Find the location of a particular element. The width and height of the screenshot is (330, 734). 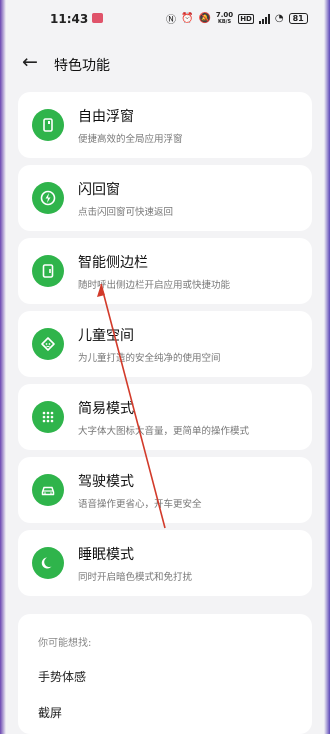

feature-card-kids-space: 儿童空间 为儿童打造的安全纯净的使用空间 is located at coordinates (165, 344).